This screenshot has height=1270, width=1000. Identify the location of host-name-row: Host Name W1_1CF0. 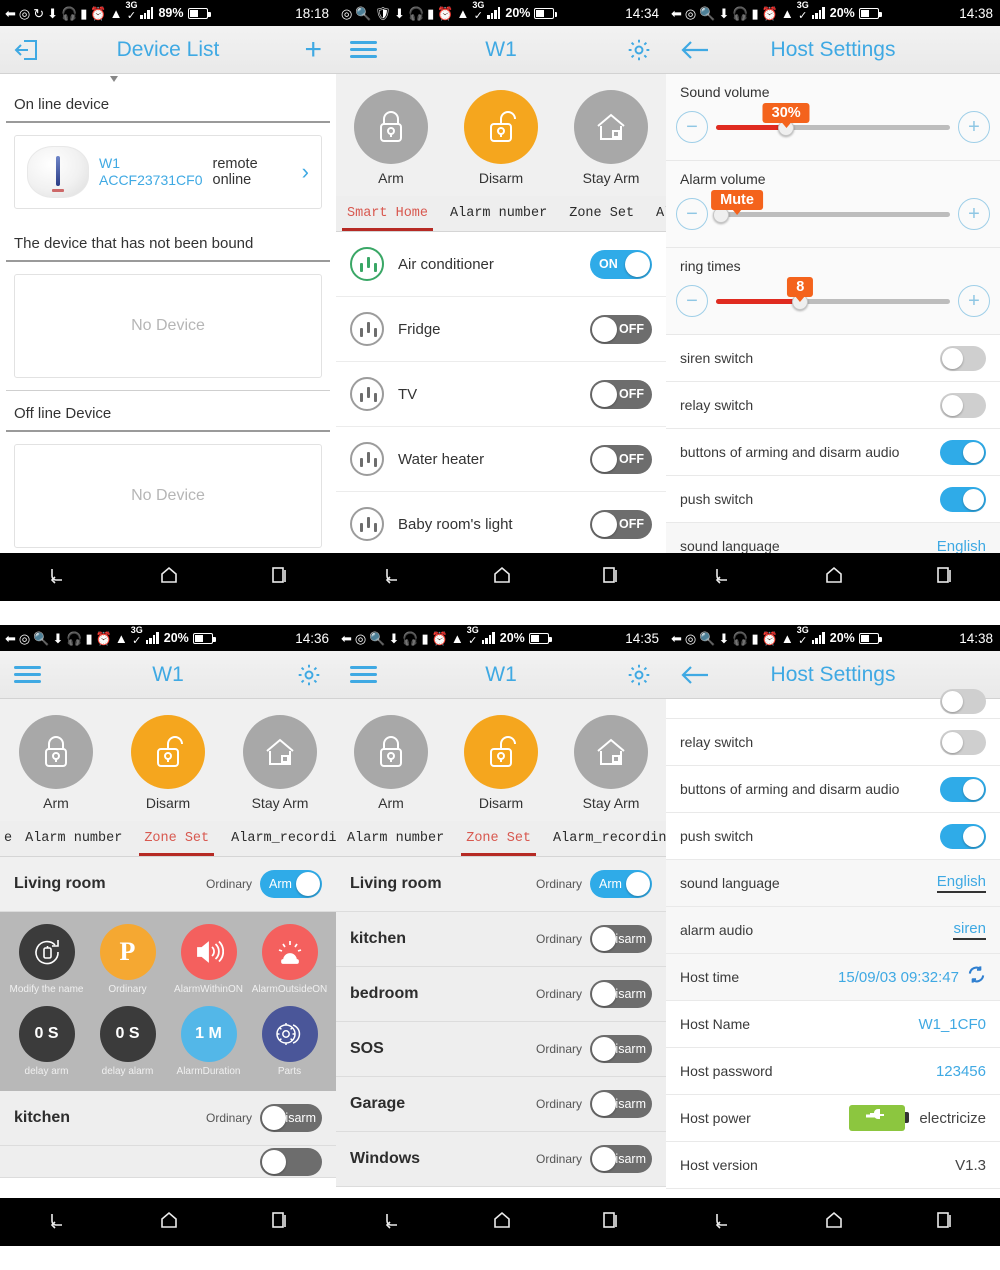
(833, 1024).